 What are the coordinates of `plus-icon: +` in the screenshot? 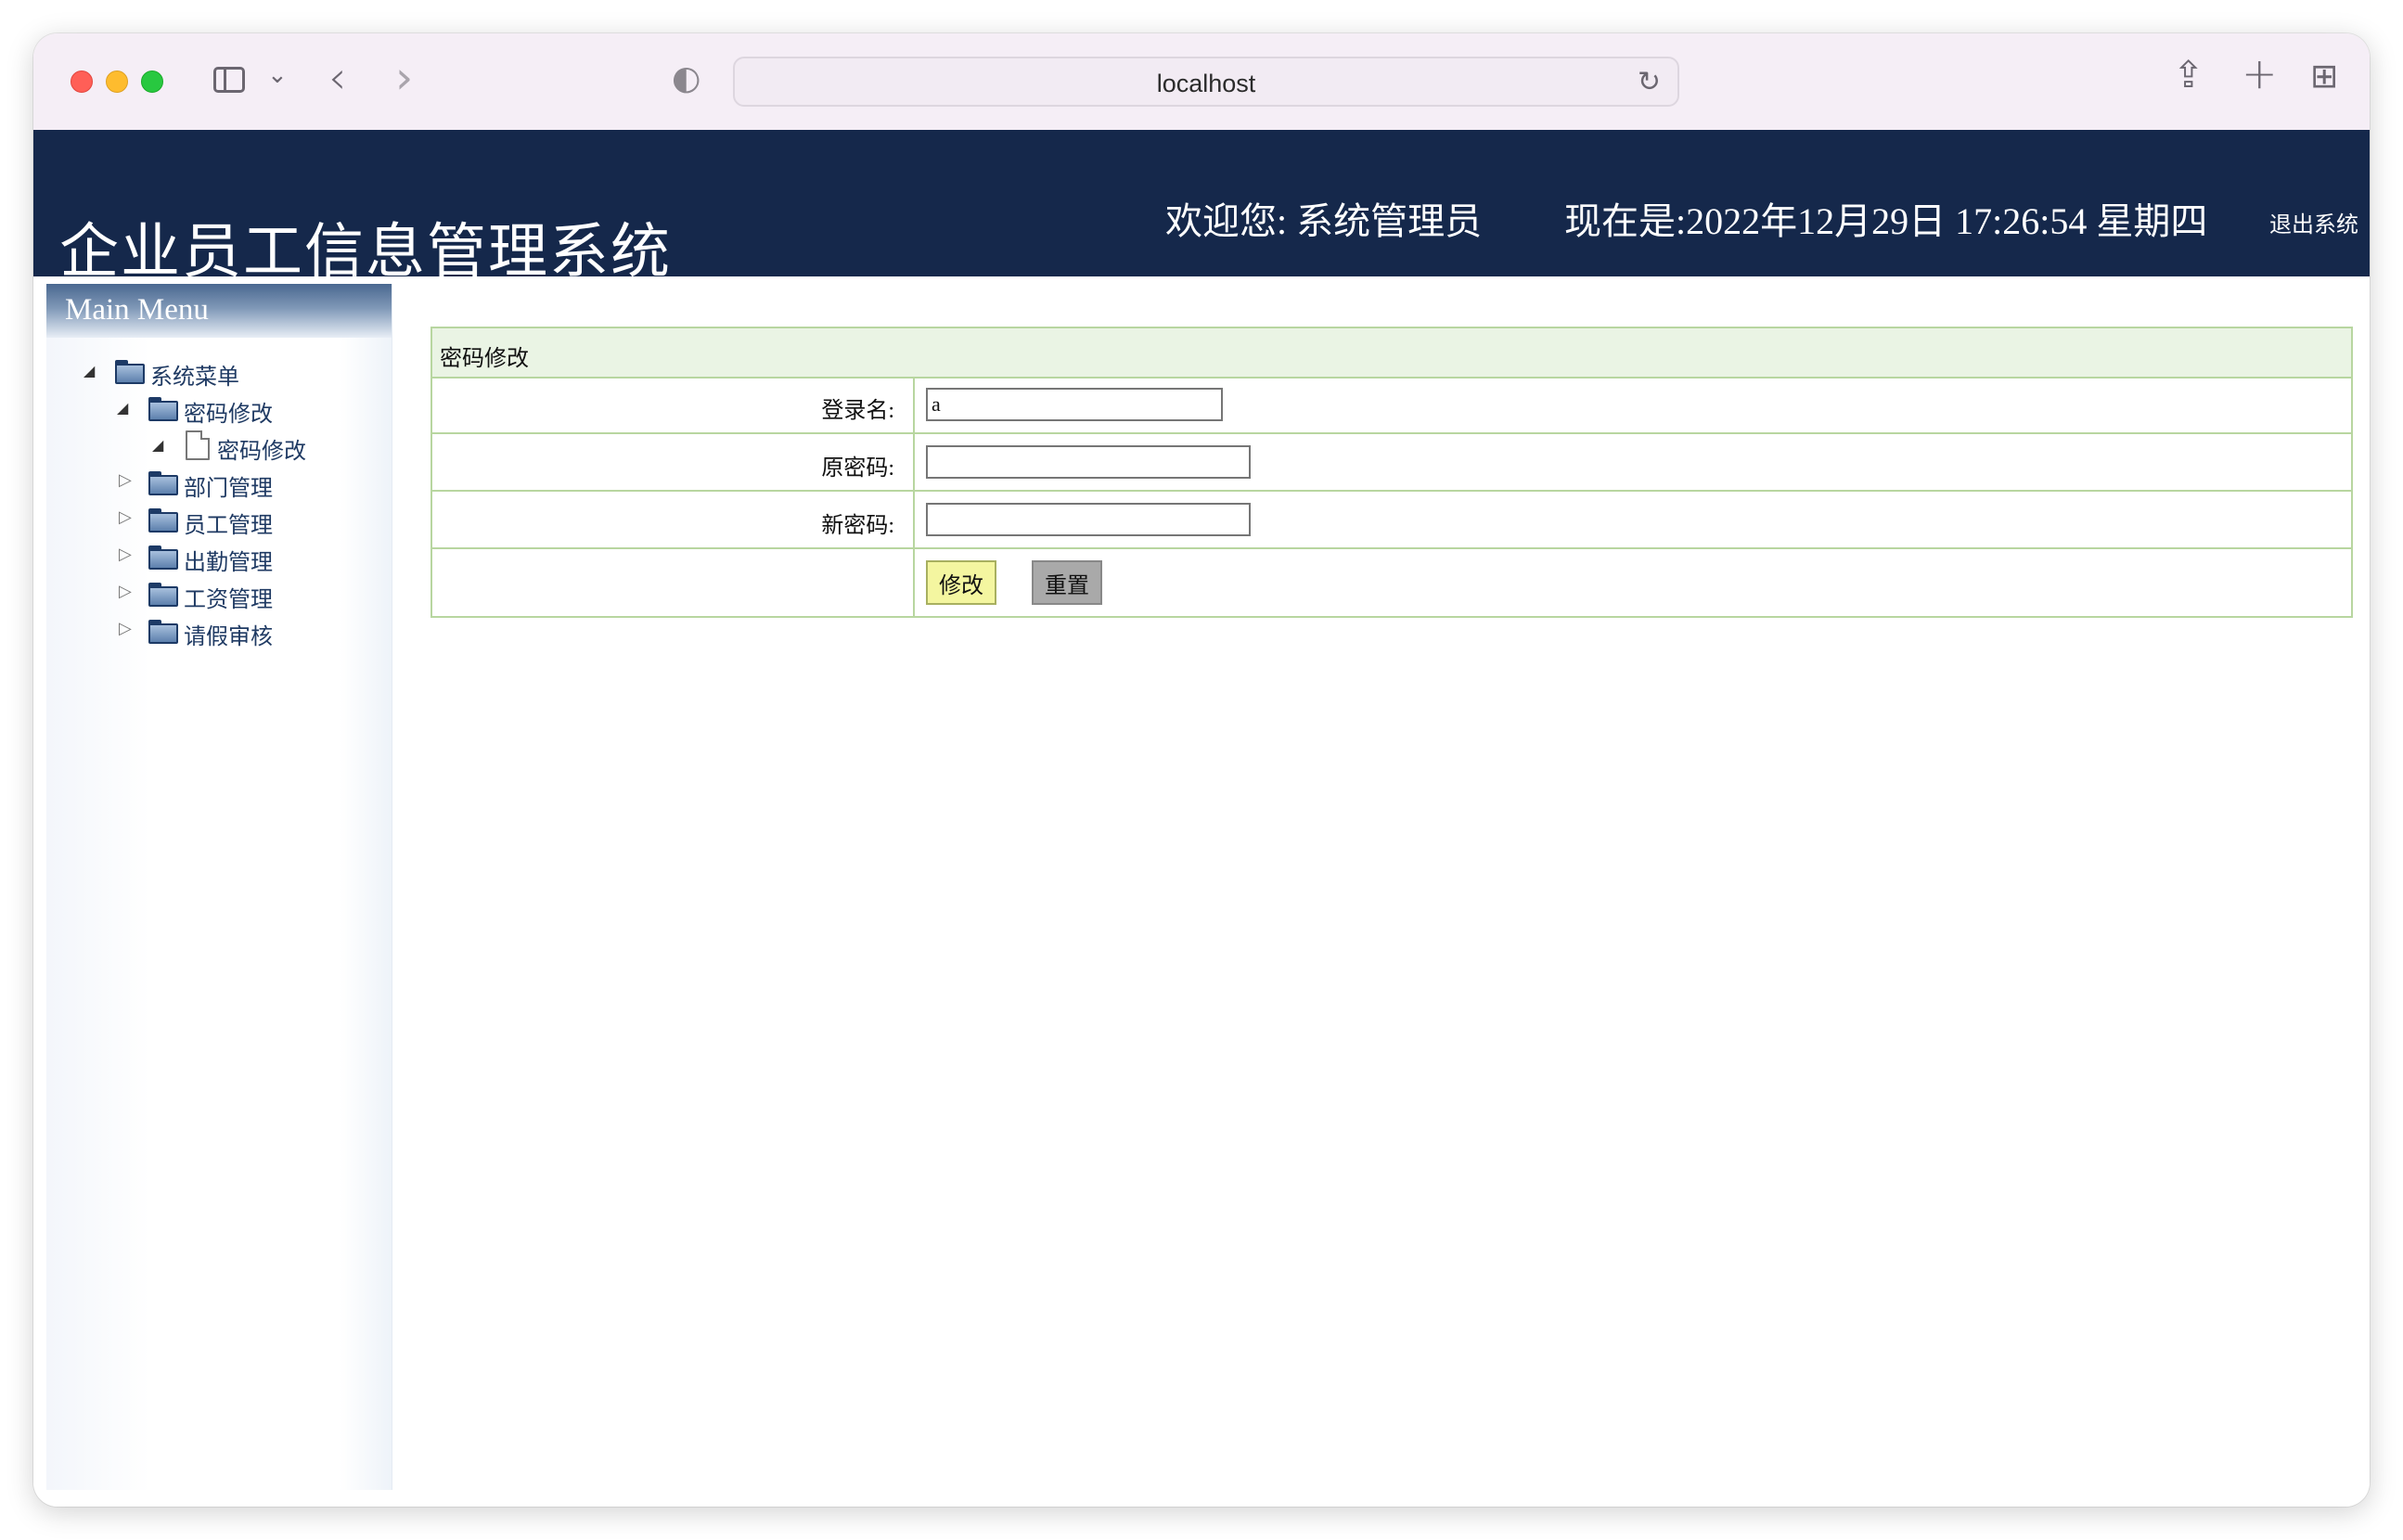 It's located at (2260, 73).